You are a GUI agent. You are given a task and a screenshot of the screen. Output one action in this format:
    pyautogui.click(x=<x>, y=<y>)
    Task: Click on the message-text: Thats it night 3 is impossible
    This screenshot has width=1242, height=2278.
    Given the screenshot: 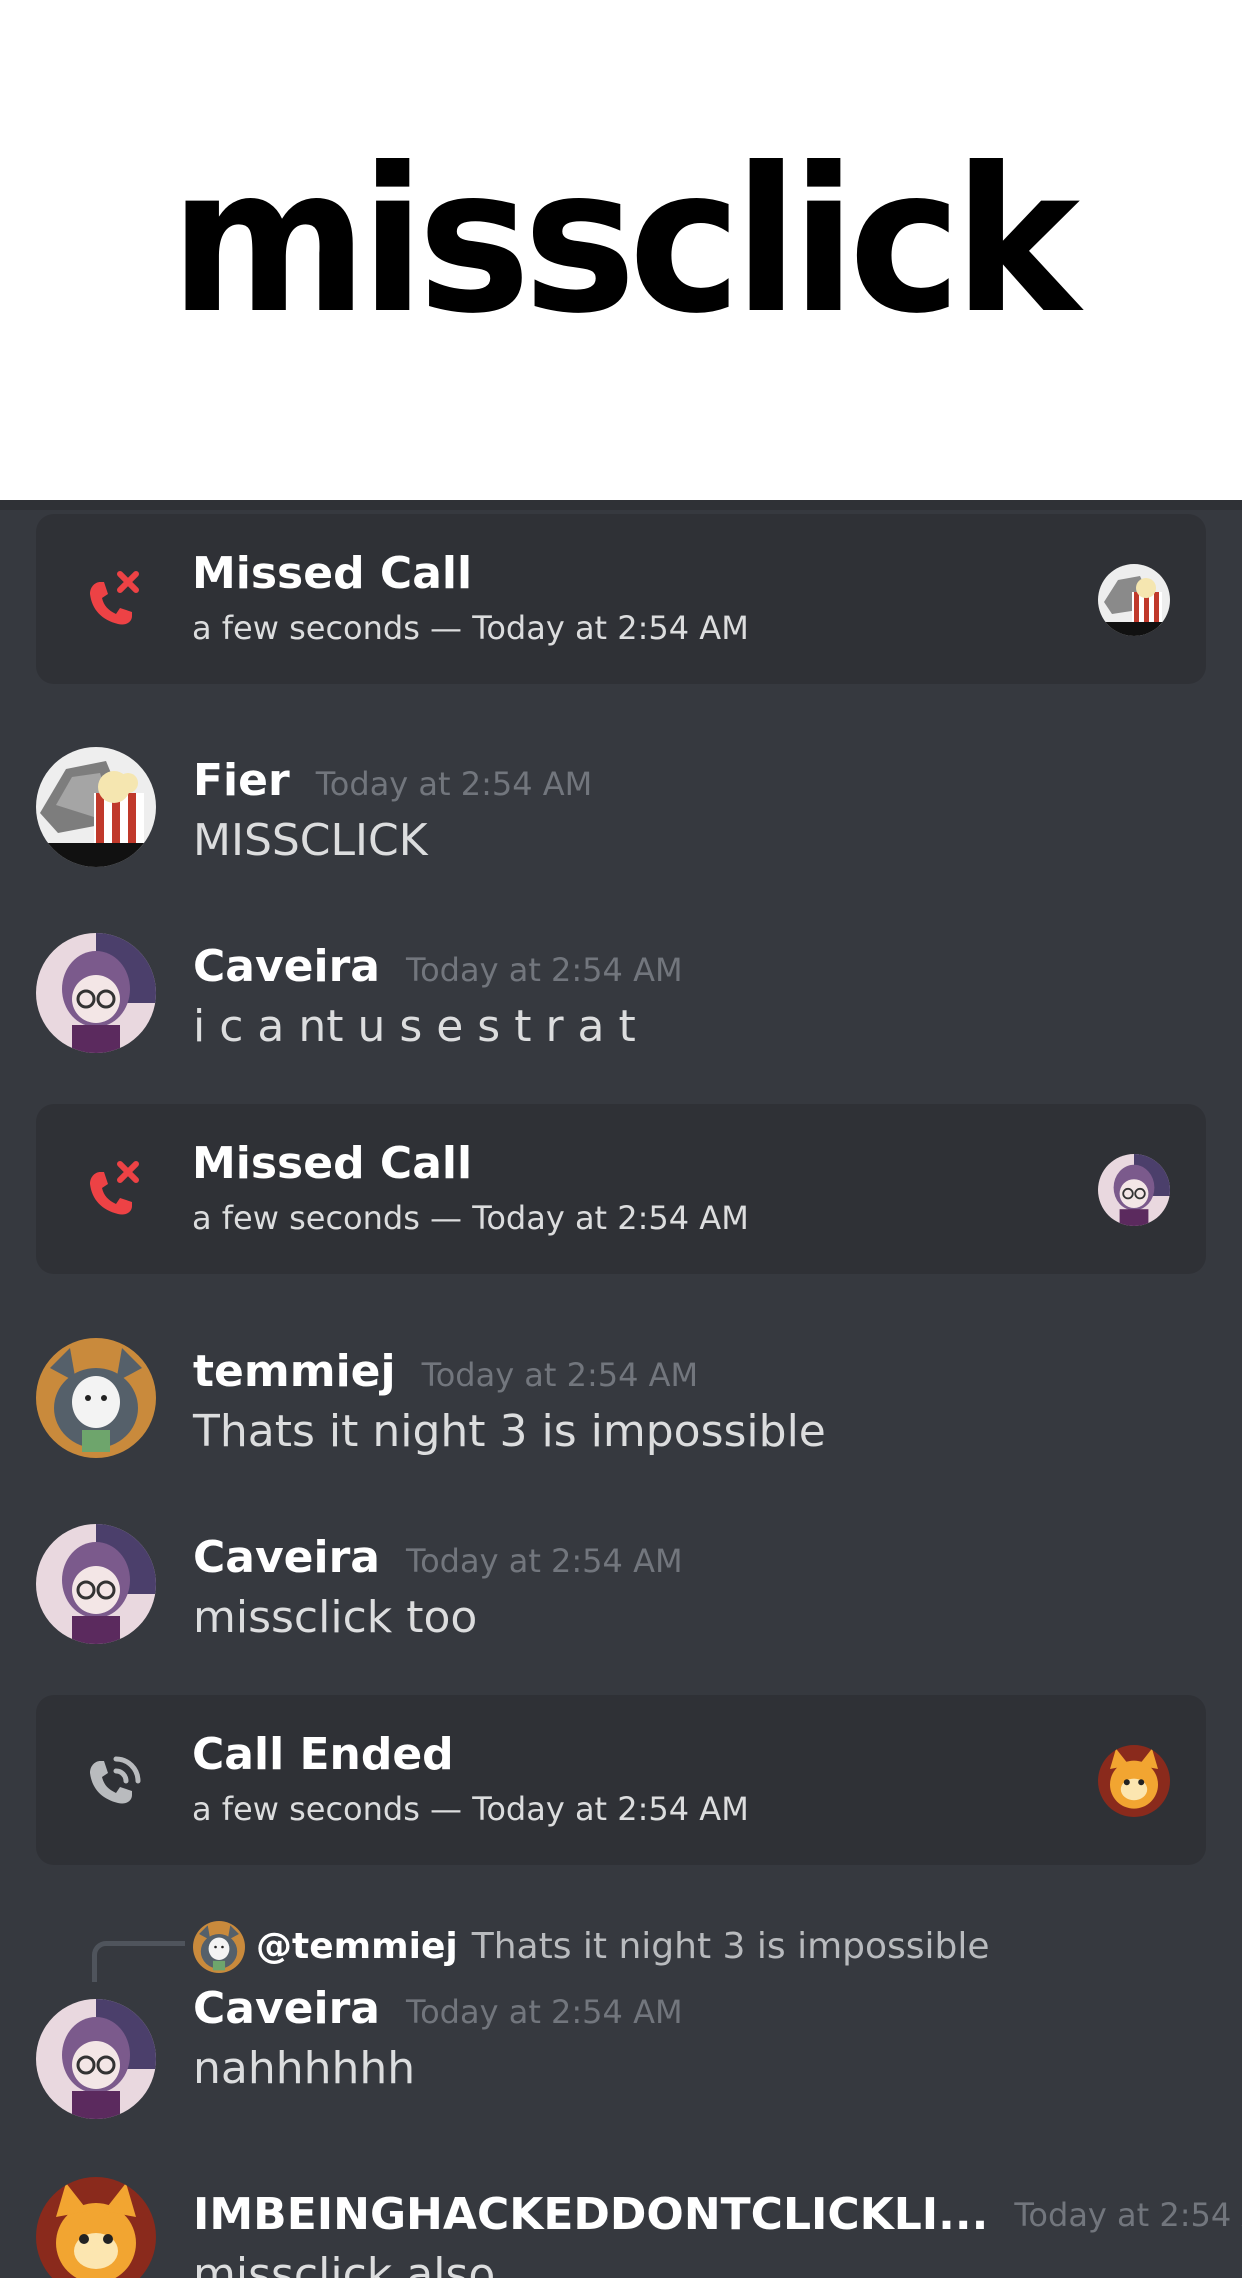 What is the action you would take?
    pyautogui.click(x=509, y=1431)
    